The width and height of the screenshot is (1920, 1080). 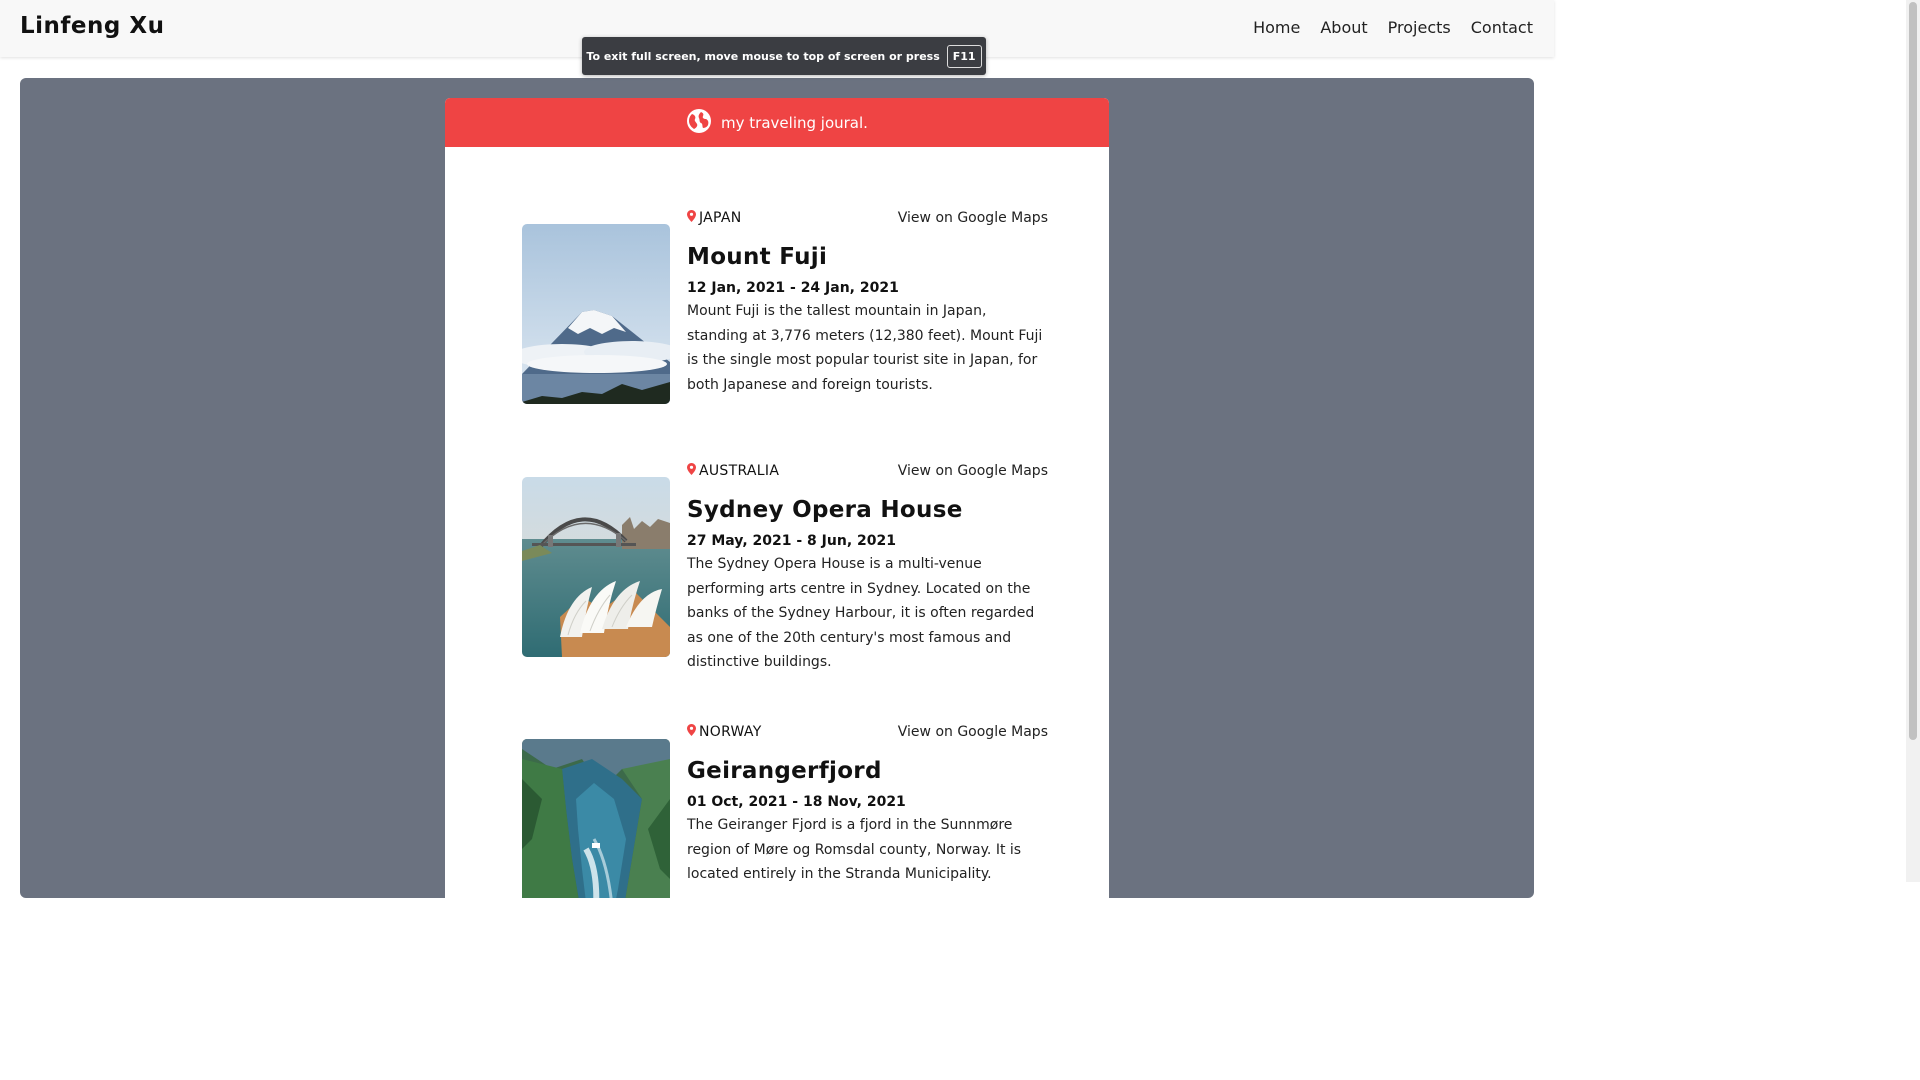 I want to click on journal-header: my traveling joural., so click(x=777, y=122).